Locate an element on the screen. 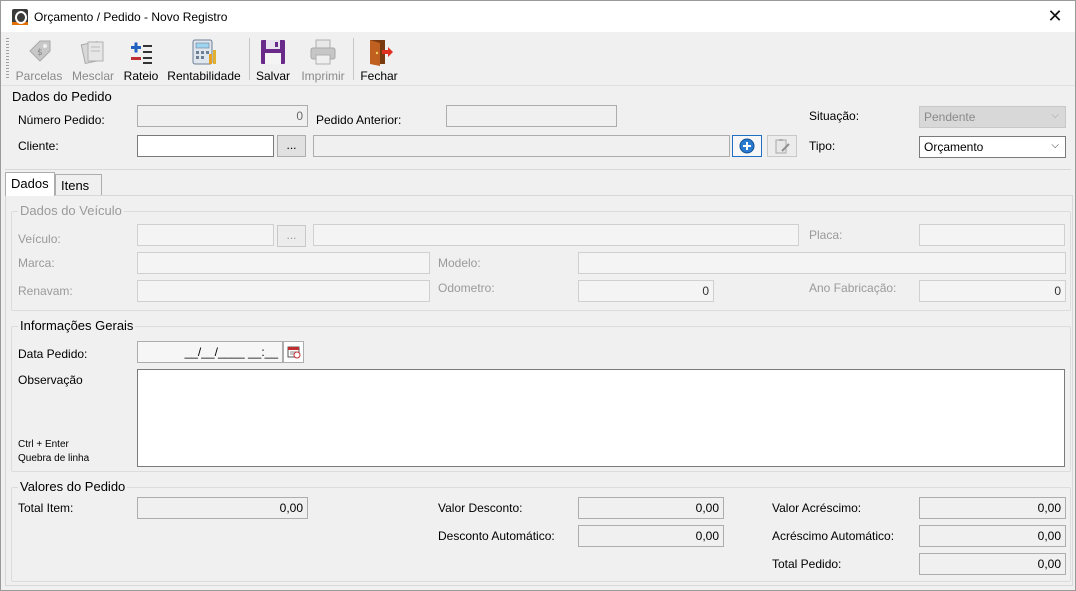  floppy-disk-icon is located at coordinates (273, 52).